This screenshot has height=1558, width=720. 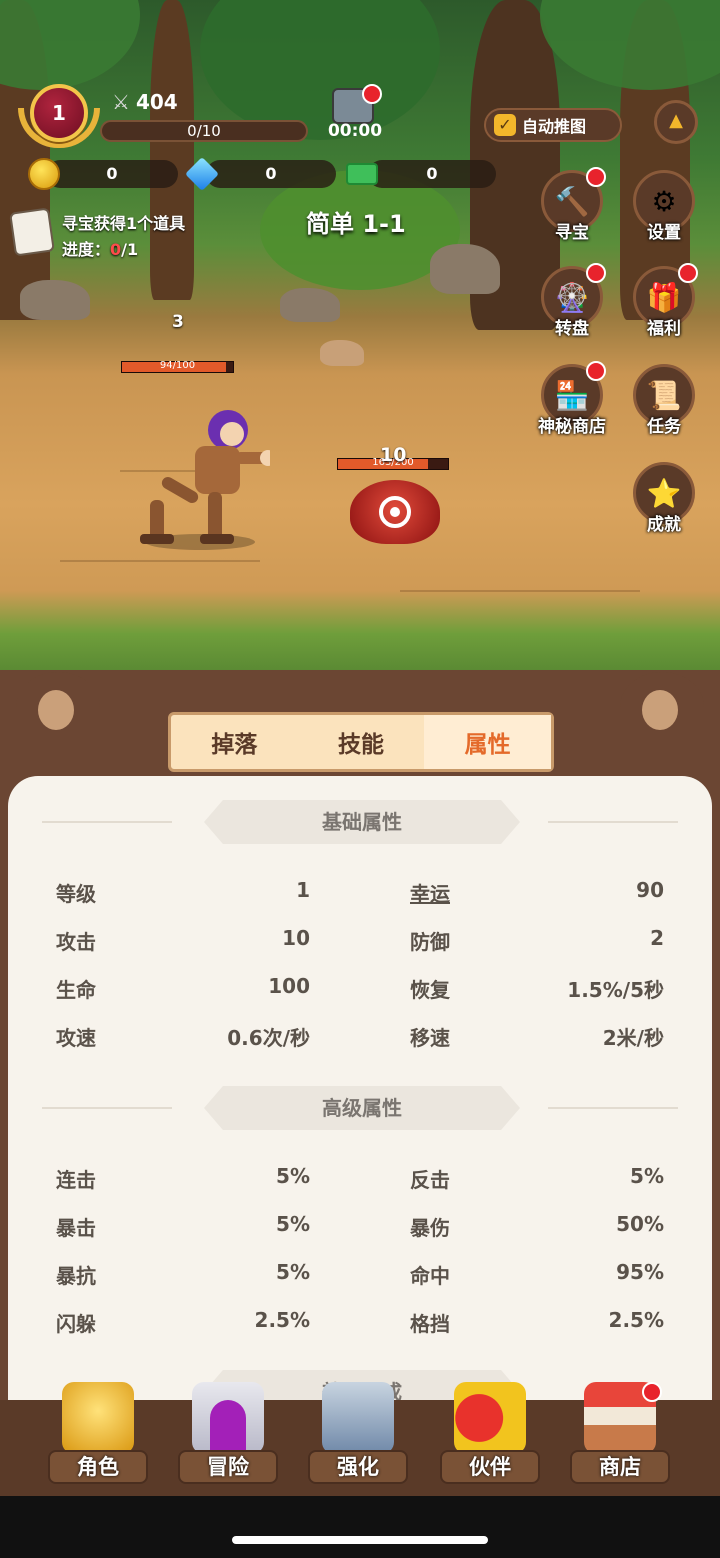 I want to click on auto-push-label: 自动推图, so click(x=554, y=126).